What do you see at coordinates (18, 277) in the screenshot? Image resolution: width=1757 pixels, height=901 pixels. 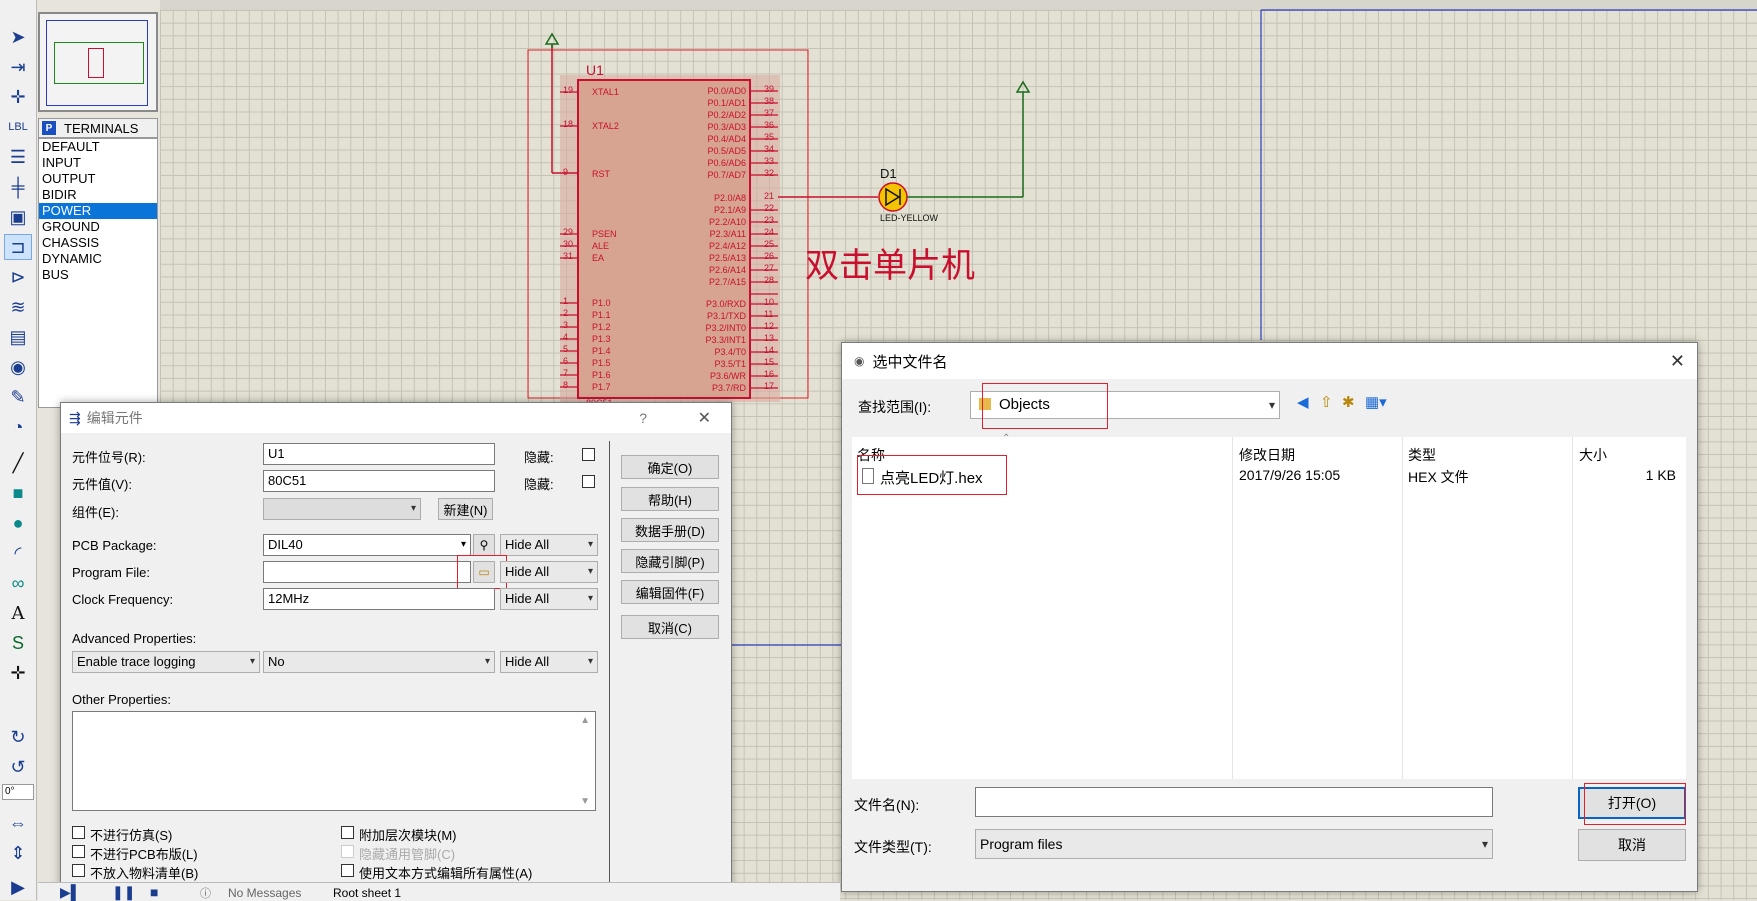 I see `device-pins-icon: ⊳` at bounding box center [18, 277].